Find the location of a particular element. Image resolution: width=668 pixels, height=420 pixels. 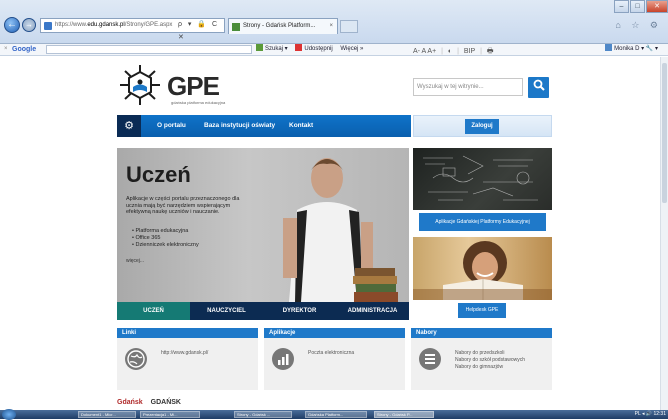

tab-uczen: UCZEŃ is located at coordinates (153, 311).